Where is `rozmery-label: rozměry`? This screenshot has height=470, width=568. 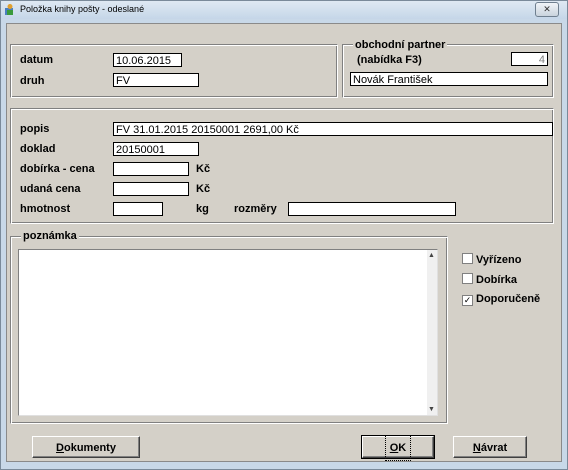
rozmery-label: rozměry is located at coordinates (255, 209).